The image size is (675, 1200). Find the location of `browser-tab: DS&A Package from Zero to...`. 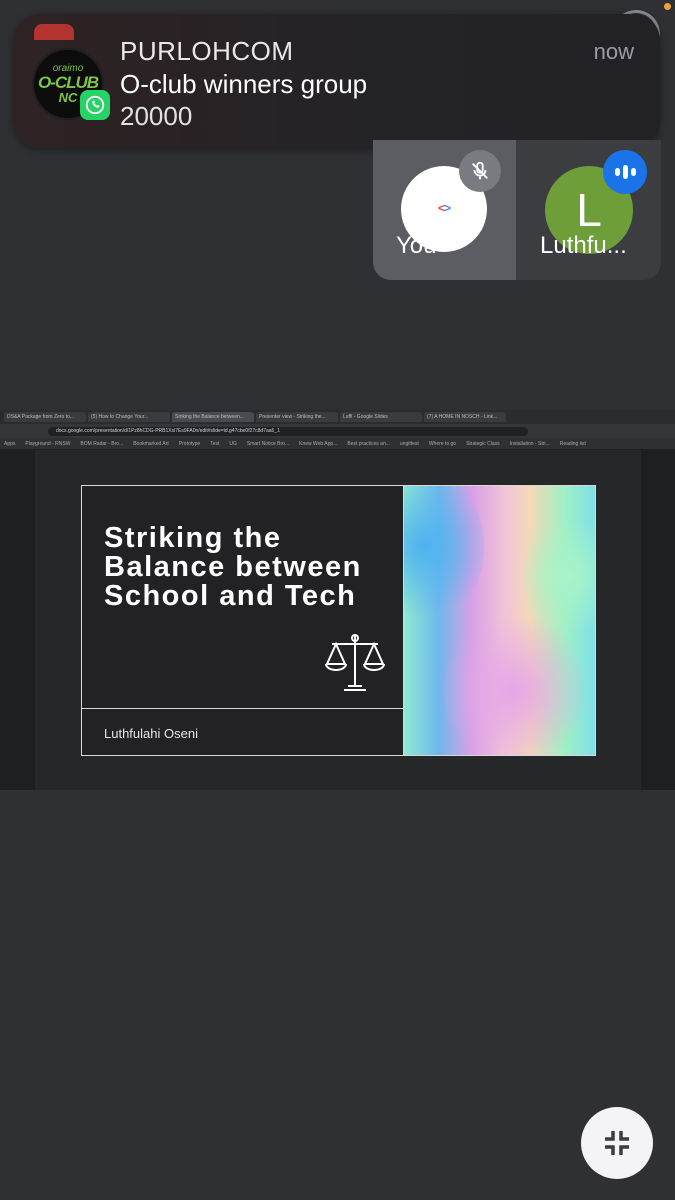

browser-tab: DS&A Package from Zero to... is located at coordinates (45, 417).